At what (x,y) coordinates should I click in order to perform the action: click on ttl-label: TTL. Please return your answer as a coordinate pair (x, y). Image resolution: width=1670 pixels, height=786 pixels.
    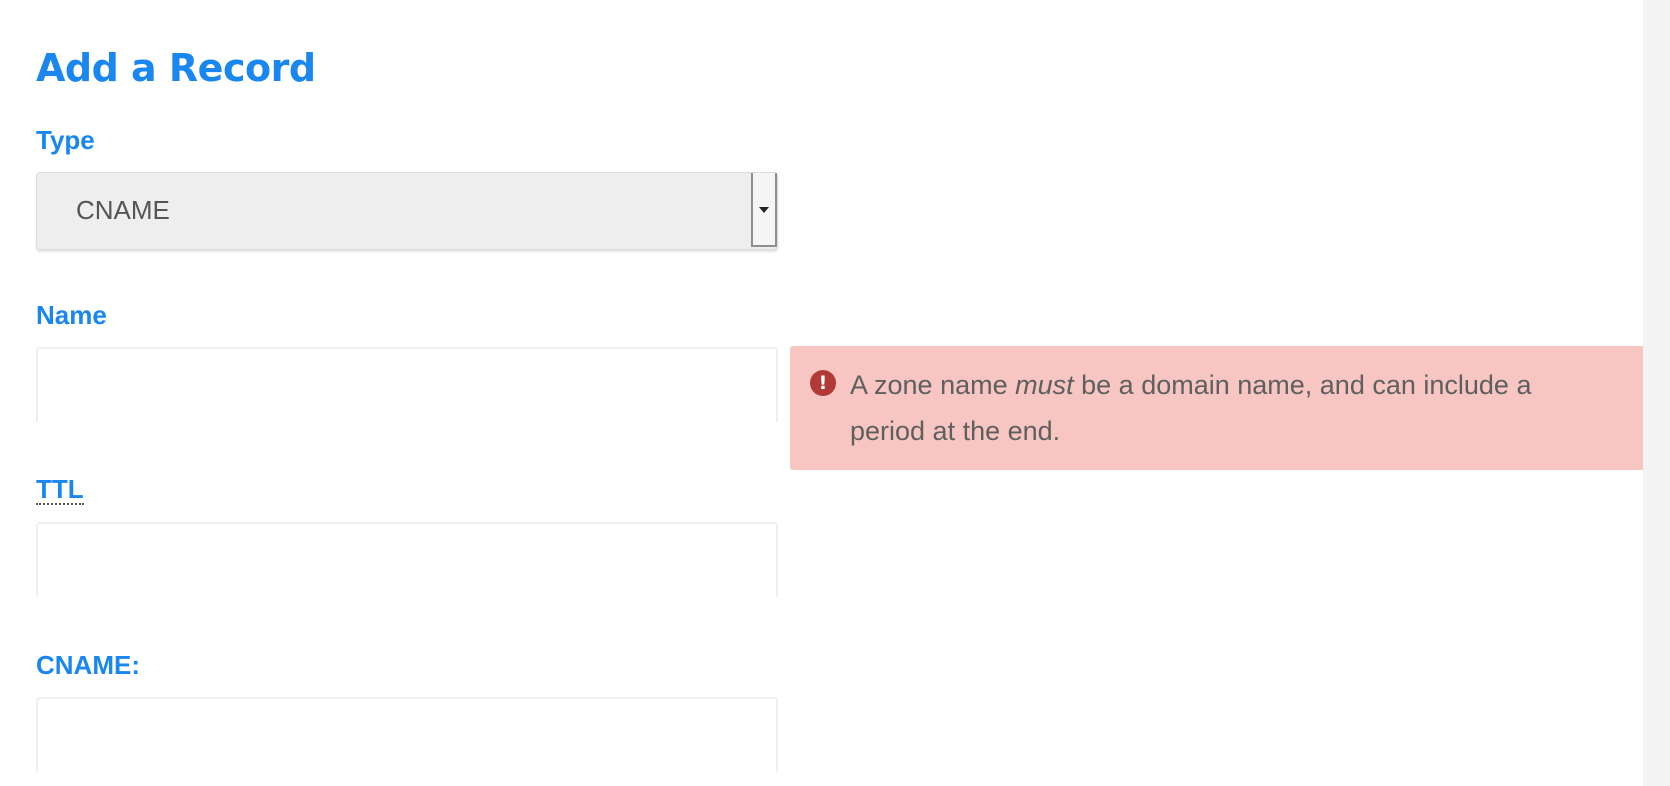
    Looking at the image, I should click on (60, 490).